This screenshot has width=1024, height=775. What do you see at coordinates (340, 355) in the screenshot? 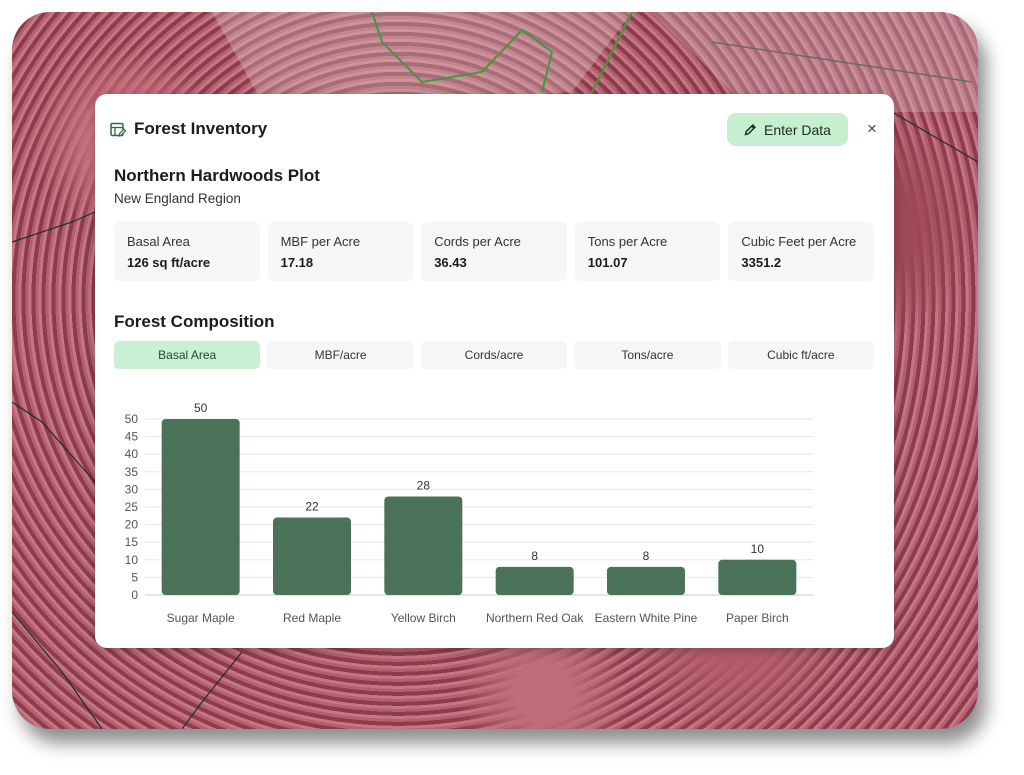
I see `tab-mbf-acre: MBF/acre` at bounding box center [340, 355].